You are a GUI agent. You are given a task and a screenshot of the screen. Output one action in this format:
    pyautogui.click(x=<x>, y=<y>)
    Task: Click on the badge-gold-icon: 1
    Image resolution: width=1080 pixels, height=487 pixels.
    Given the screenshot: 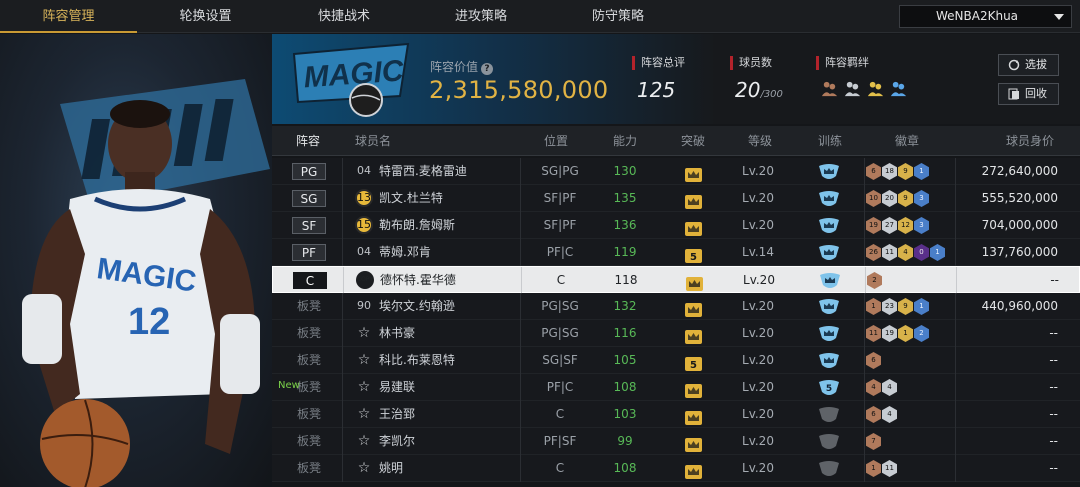 What is the action you would take?
    pyautogui.click(x=905, y=333)
    